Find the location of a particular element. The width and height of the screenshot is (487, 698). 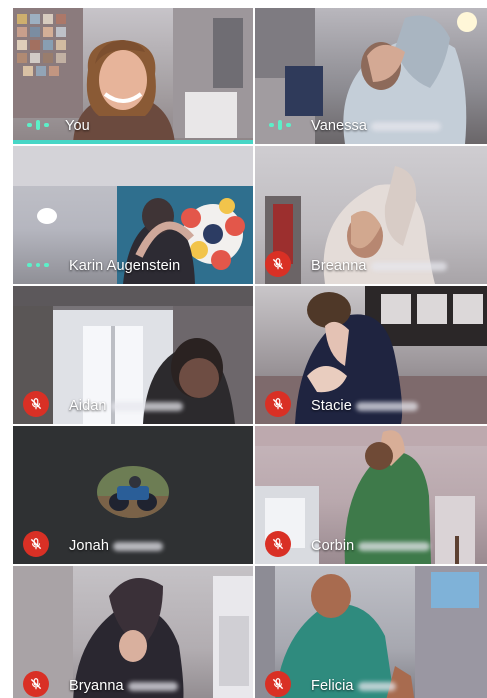

participant-name: Felicia is located at coordinates (353, 686).